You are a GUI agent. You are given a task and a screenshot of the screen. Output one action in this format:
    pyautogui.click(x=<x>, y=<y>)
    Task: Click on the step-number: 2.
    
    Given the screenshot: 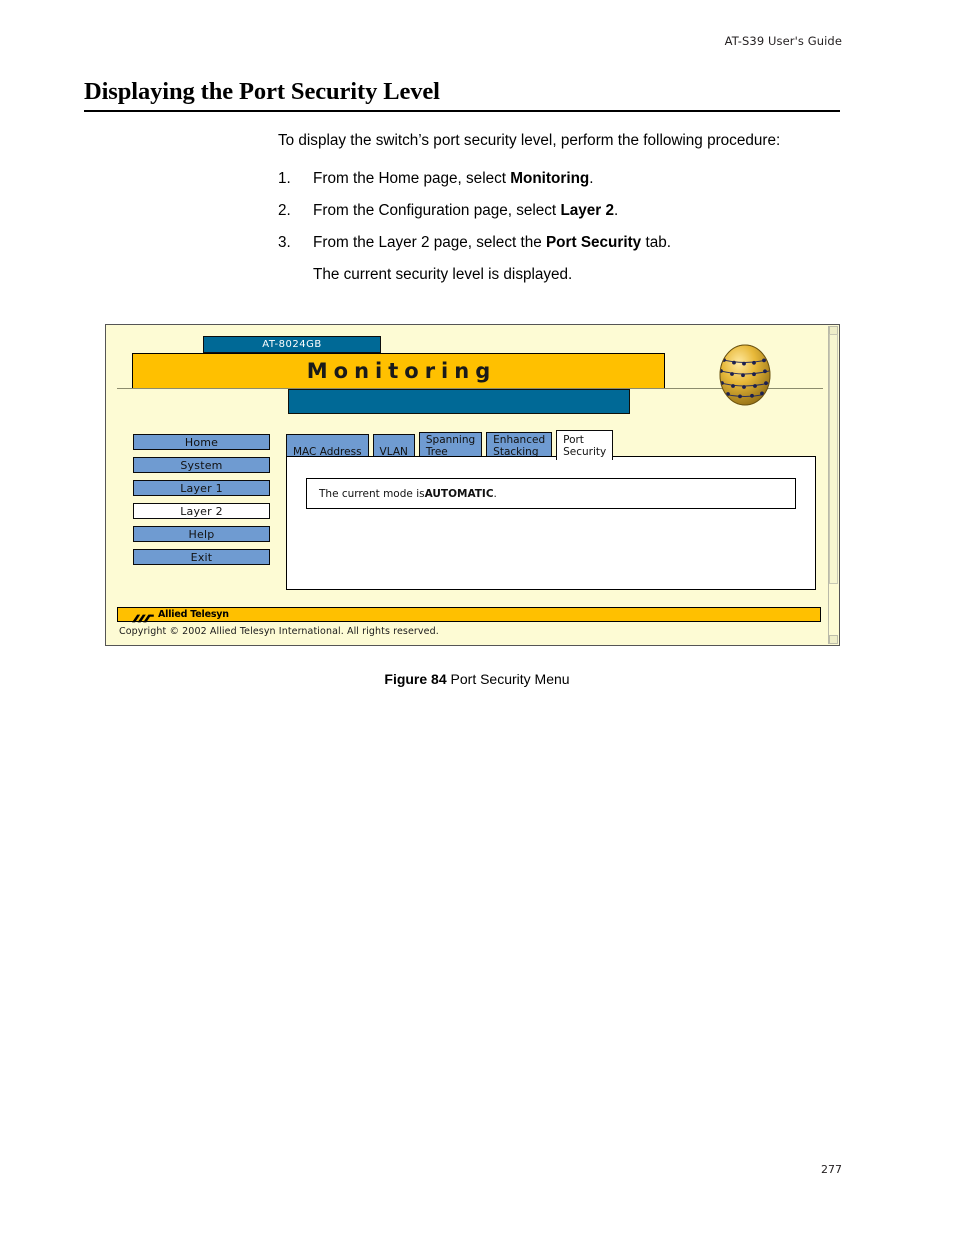 What is the action you would take?
    pyautogui.click(x=284, y=210)
    